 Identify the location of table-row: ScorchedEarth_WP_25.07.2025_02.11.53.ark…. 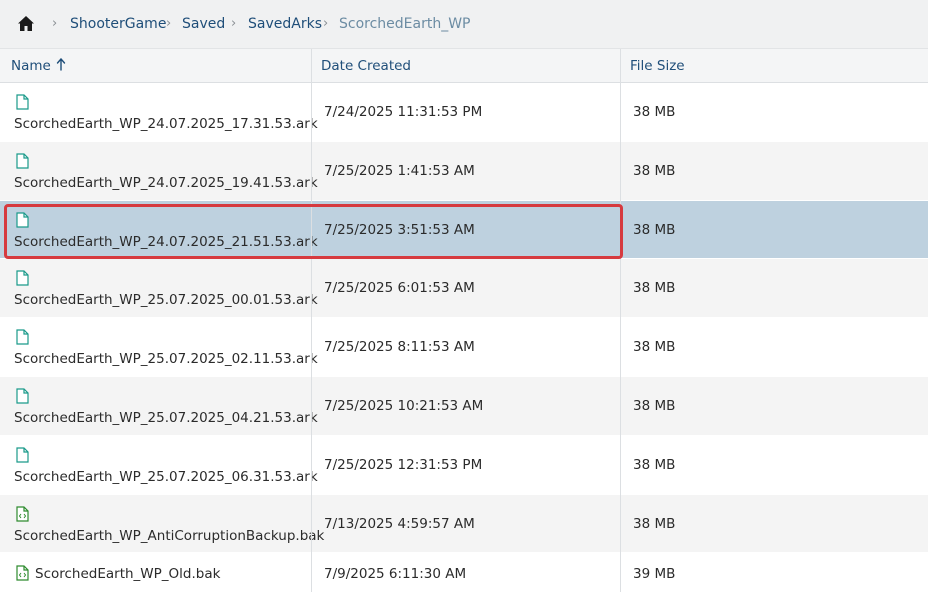
(464, 347).